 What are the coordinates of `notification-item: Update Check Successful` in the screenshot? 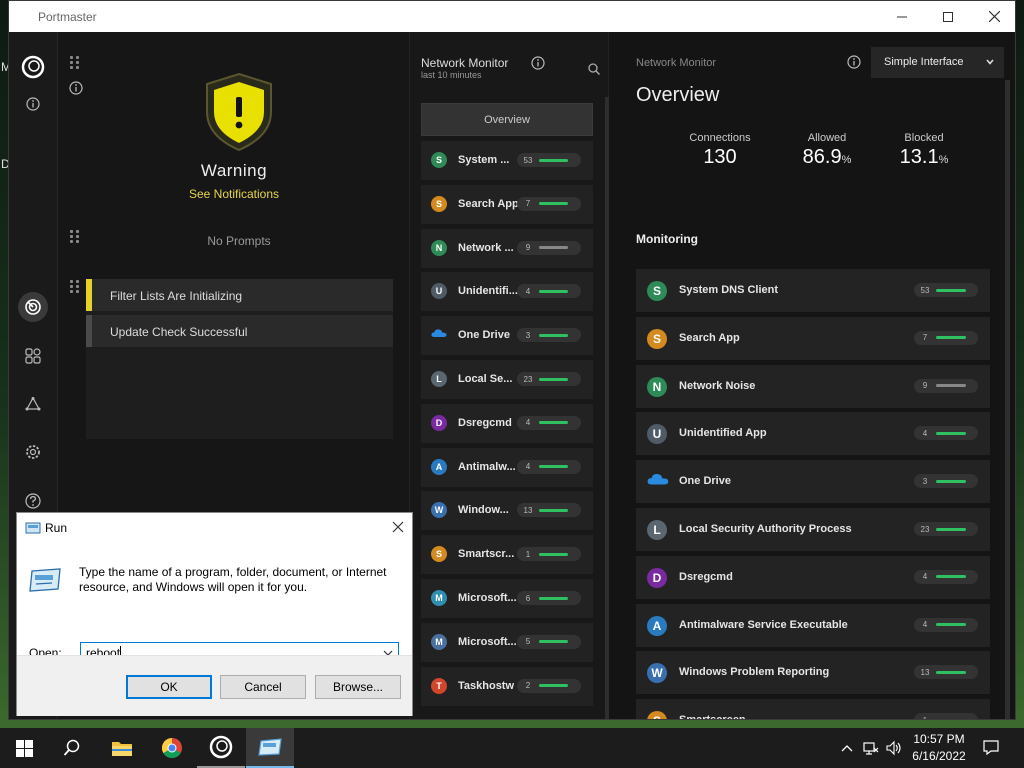 It's located at (239, 331).